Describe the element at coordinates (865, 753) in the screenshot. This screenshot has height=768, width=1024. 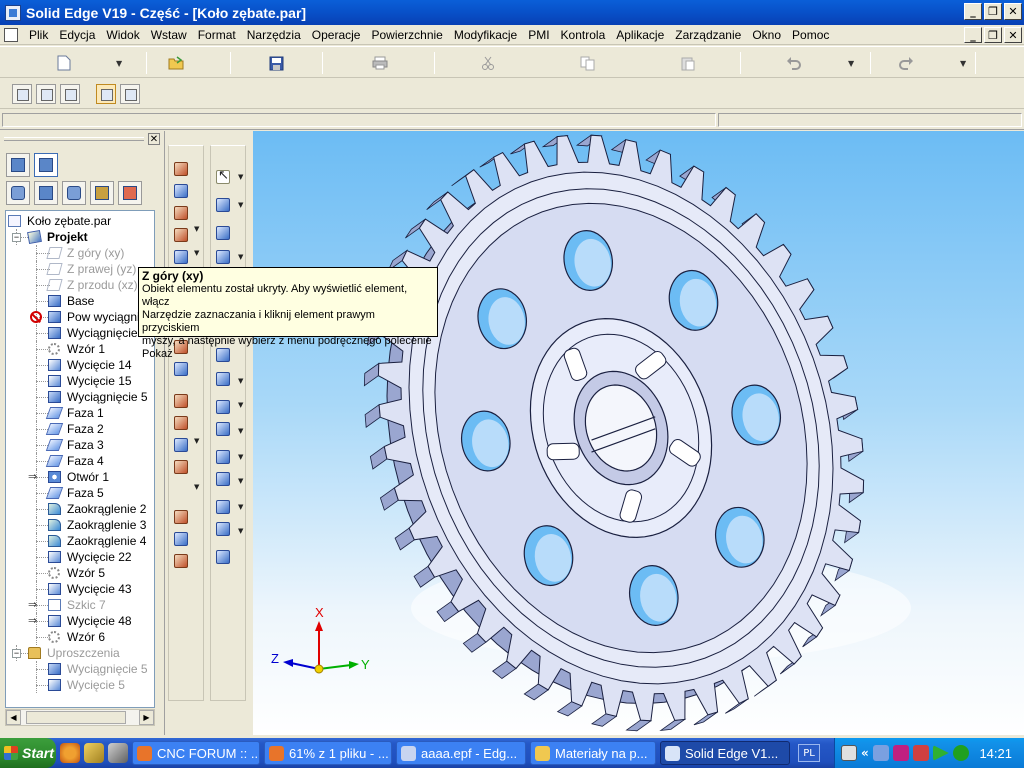
I see `tray-expand-icon: «` at that location.